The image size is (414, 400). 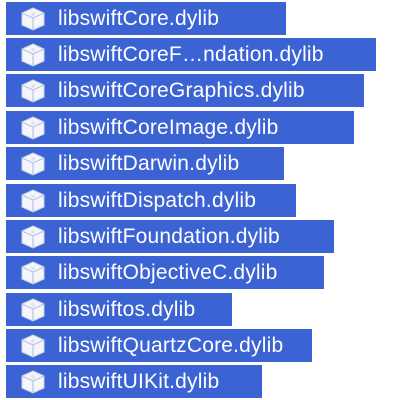 I want to click on list-item: libswiftQuartzCore.dylib, so click(x=159, y=345).